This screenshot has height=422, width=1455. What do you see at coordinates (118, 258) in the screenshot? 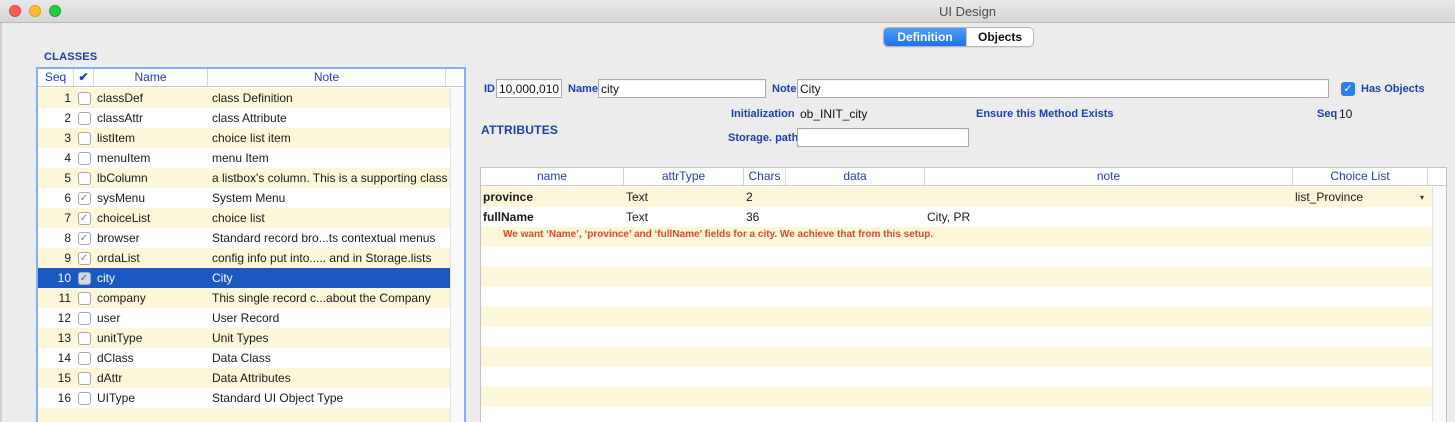
I see `class-name: ordaList` at bounding box center [118, 258].